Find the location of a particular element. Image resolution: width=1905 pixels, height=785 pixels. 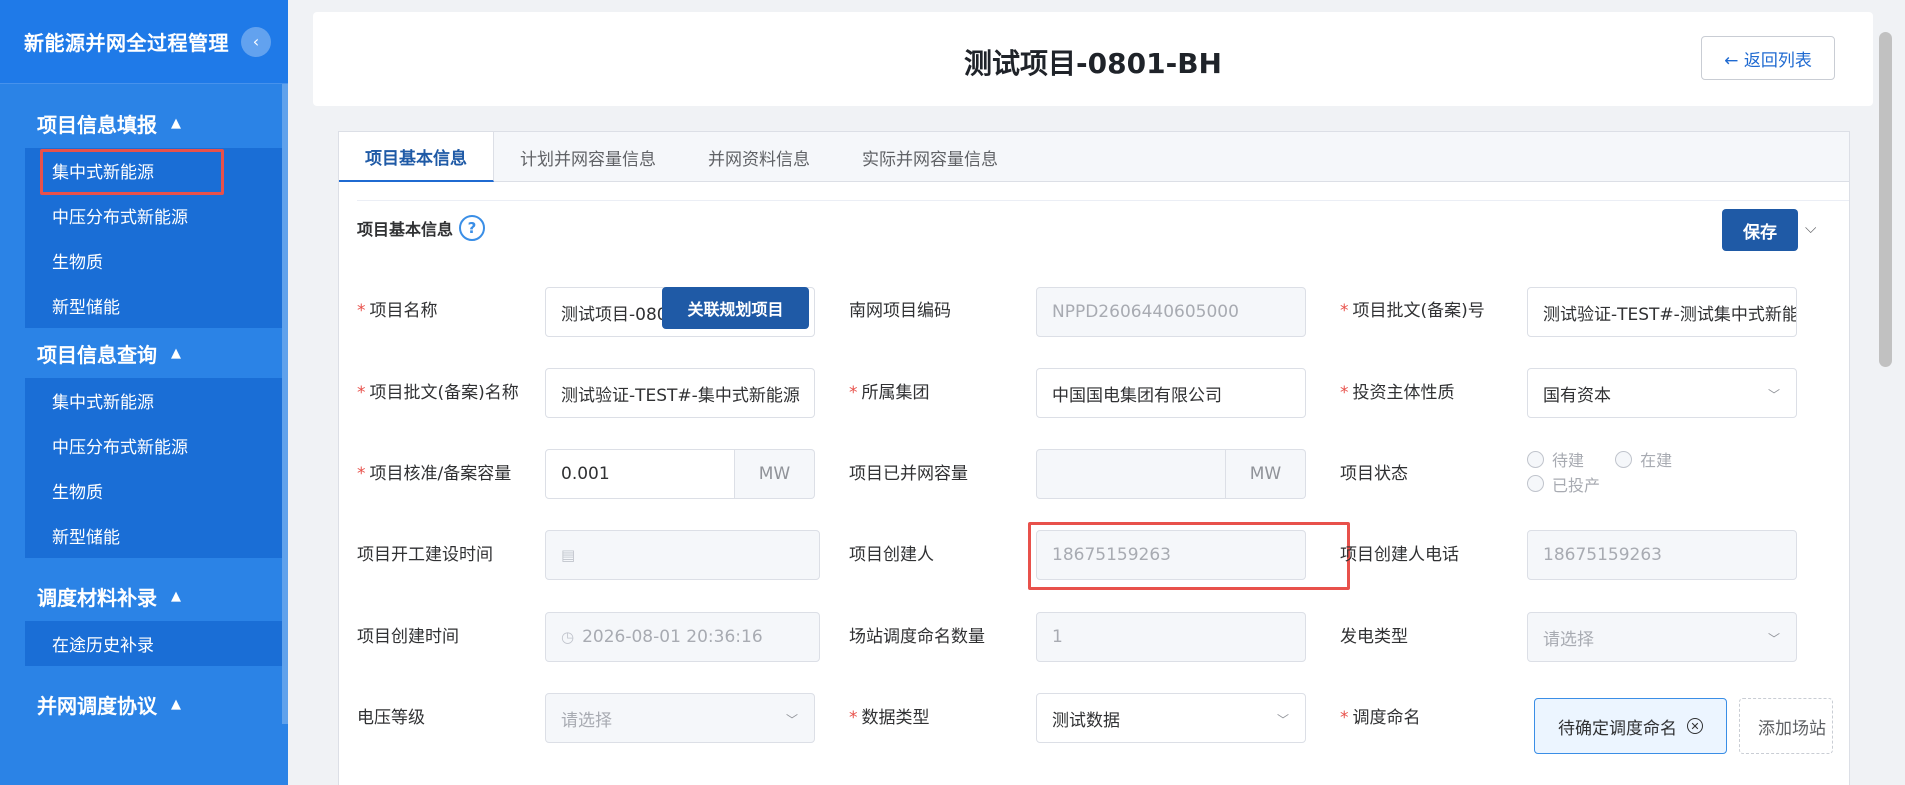

dispatch-name-tag-label: 待确定调度命名 is located at coordinates (1617, 728).